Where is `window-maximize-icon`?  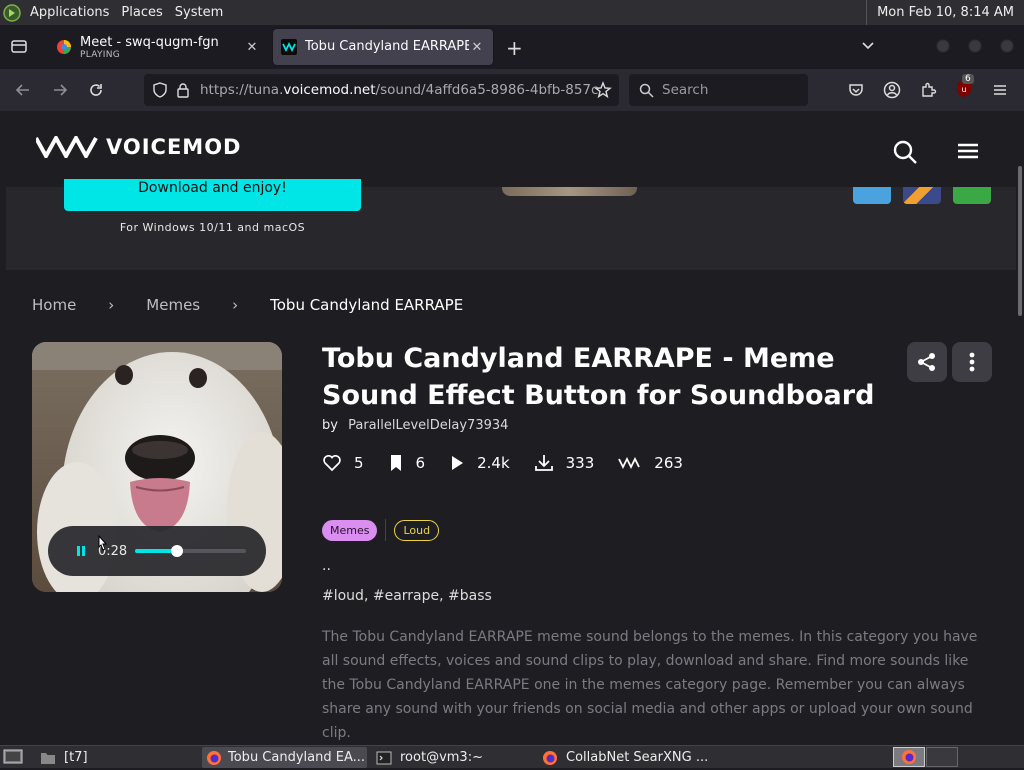
window-maximize-icon is located at coordinates (975, 46).